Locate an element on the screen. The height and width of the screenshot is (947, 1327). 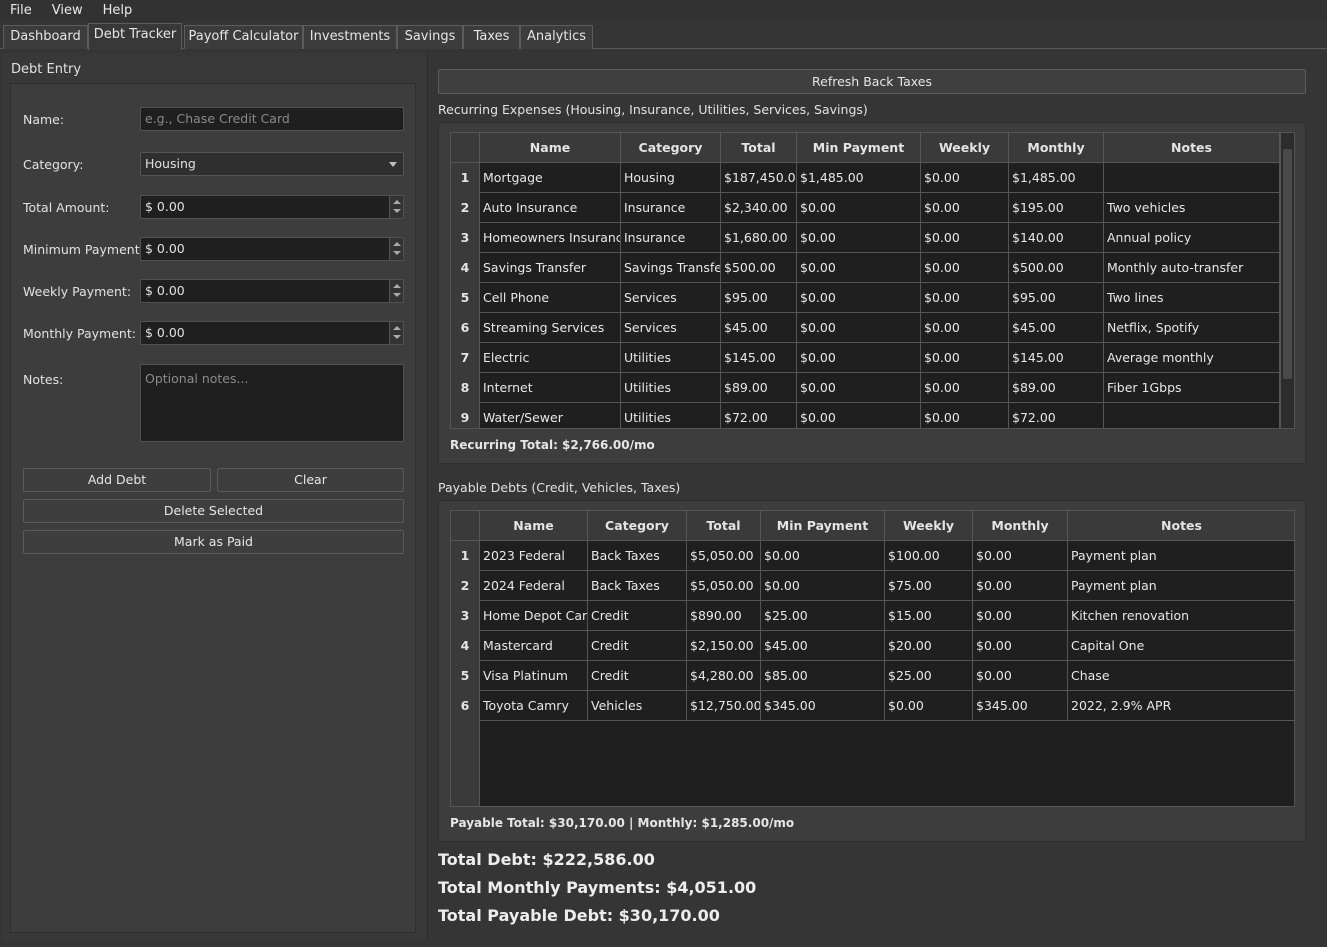
table-cell: Internet is located at coordinates (550, 388).